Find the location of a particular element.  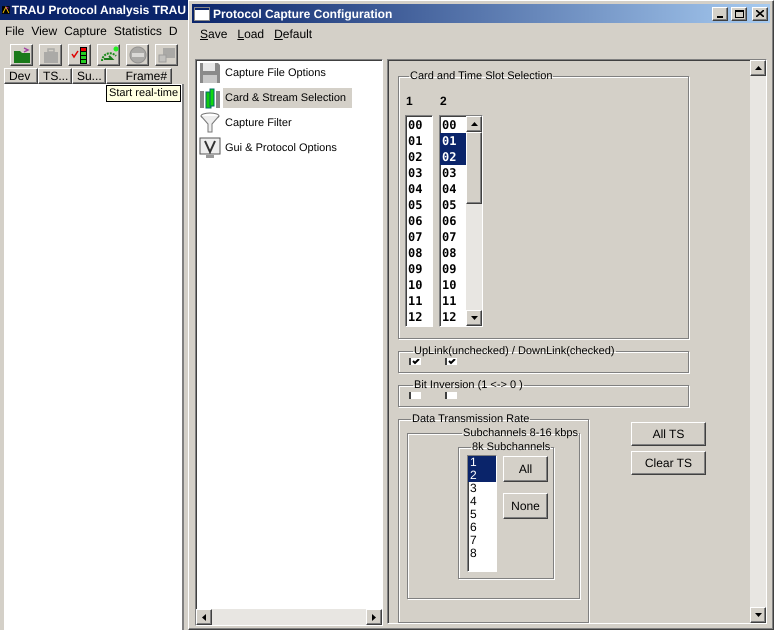

funnel-icon is located at coordinates (210, 123).